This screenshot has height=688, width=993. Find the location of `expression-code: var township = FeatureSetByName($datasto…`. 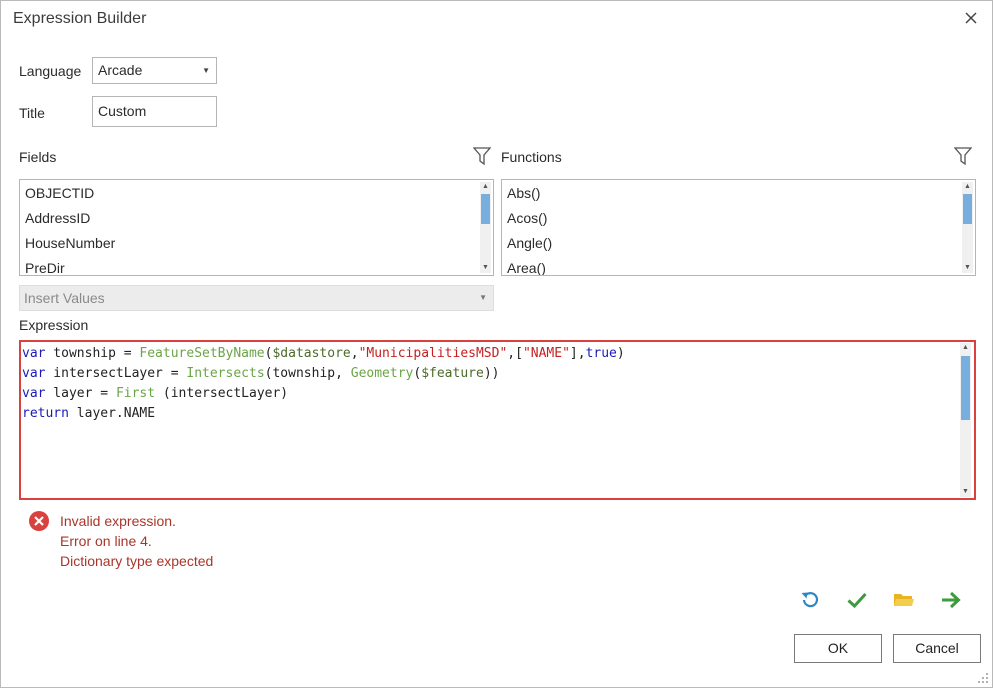

expression-code: var township = FeatureSetByName($datasto… is located at coordinates (323, 384).